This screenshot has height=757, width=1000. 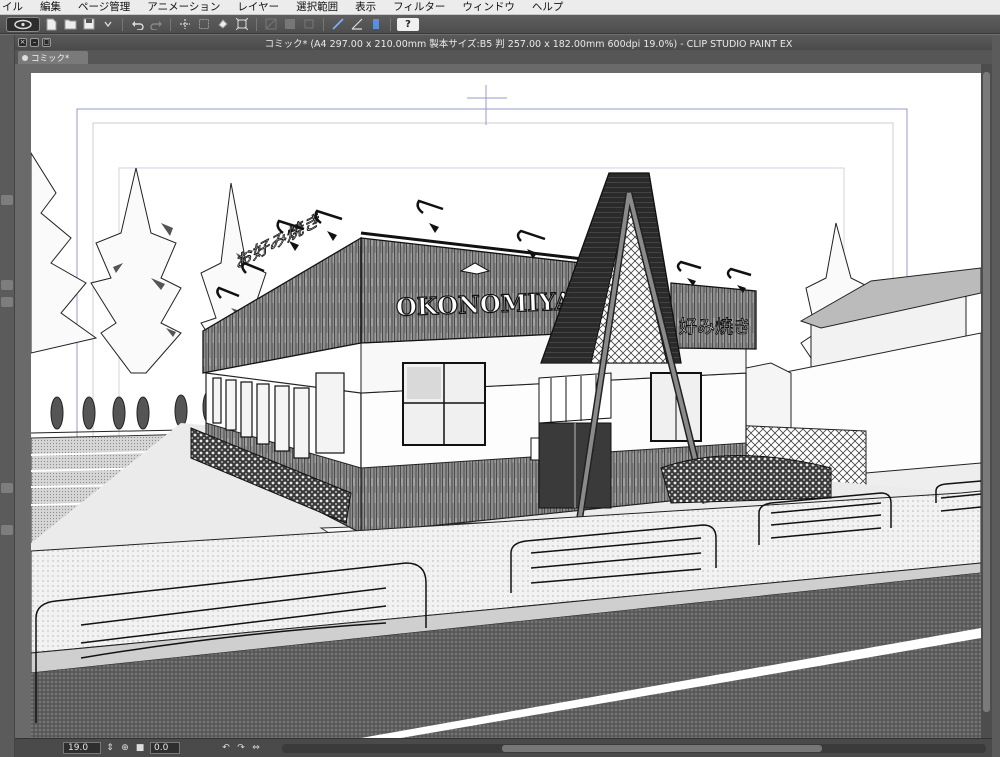 I want to click on document-tab-strip: コミック*, so click(x=503, y=57).